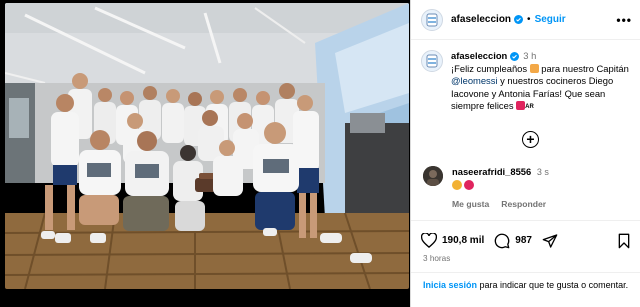 The height and width of the screenshot is (307, 640). I want to click on comment-time: 3 s, so click(543, 172).